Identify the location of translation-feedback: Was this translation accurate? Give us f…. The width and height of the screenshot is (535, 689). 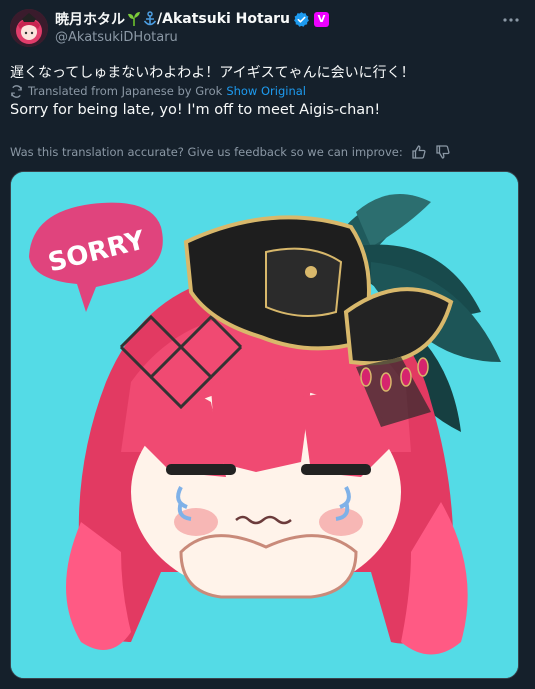
(230, 152).